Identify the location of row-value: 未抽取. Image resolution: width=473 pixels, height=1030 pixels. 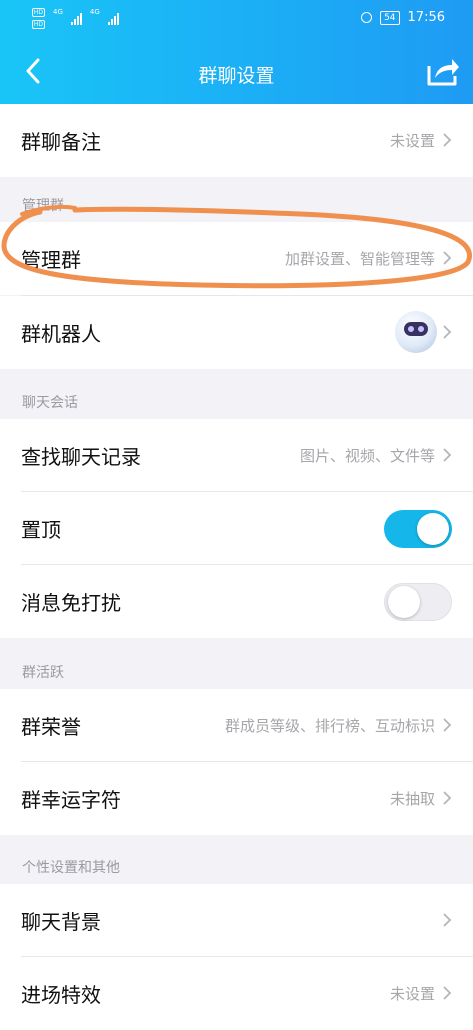
(412, 799).